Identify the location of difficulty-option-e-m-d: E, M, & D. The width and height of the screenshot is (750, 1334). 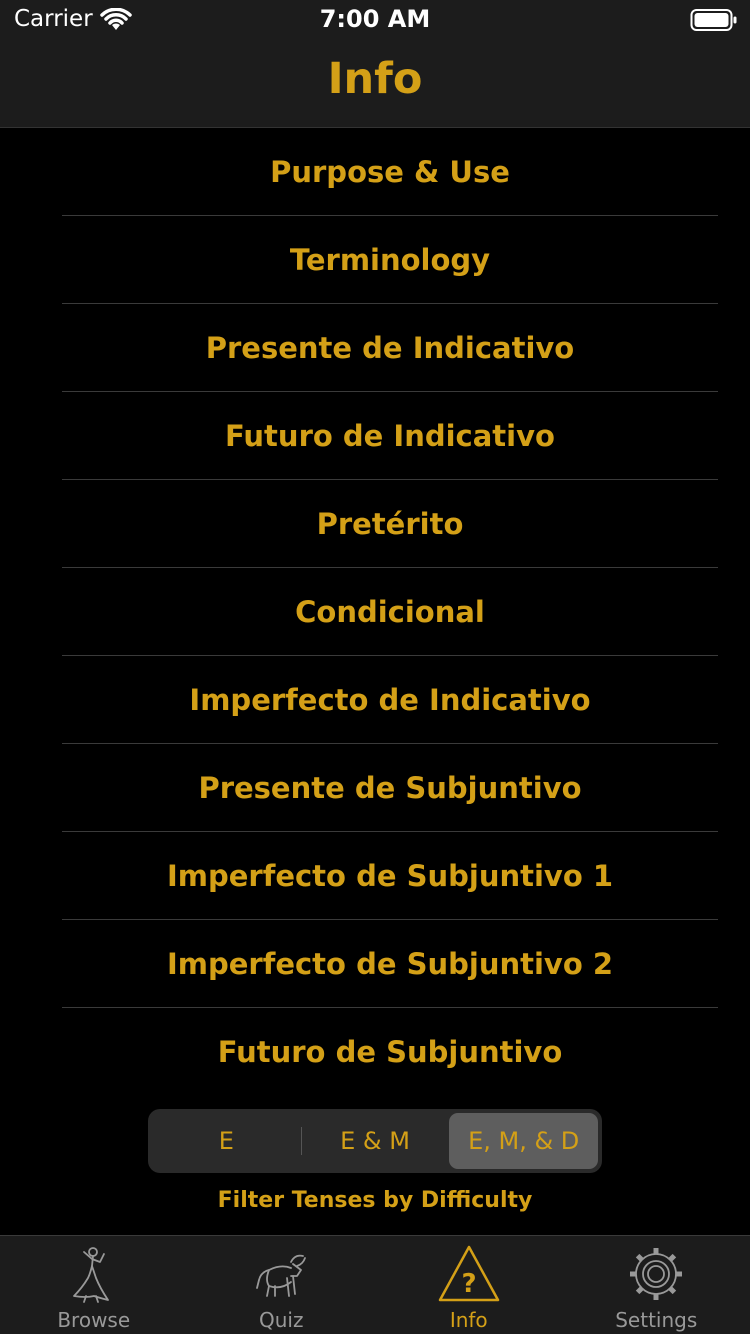
(524, 1141).